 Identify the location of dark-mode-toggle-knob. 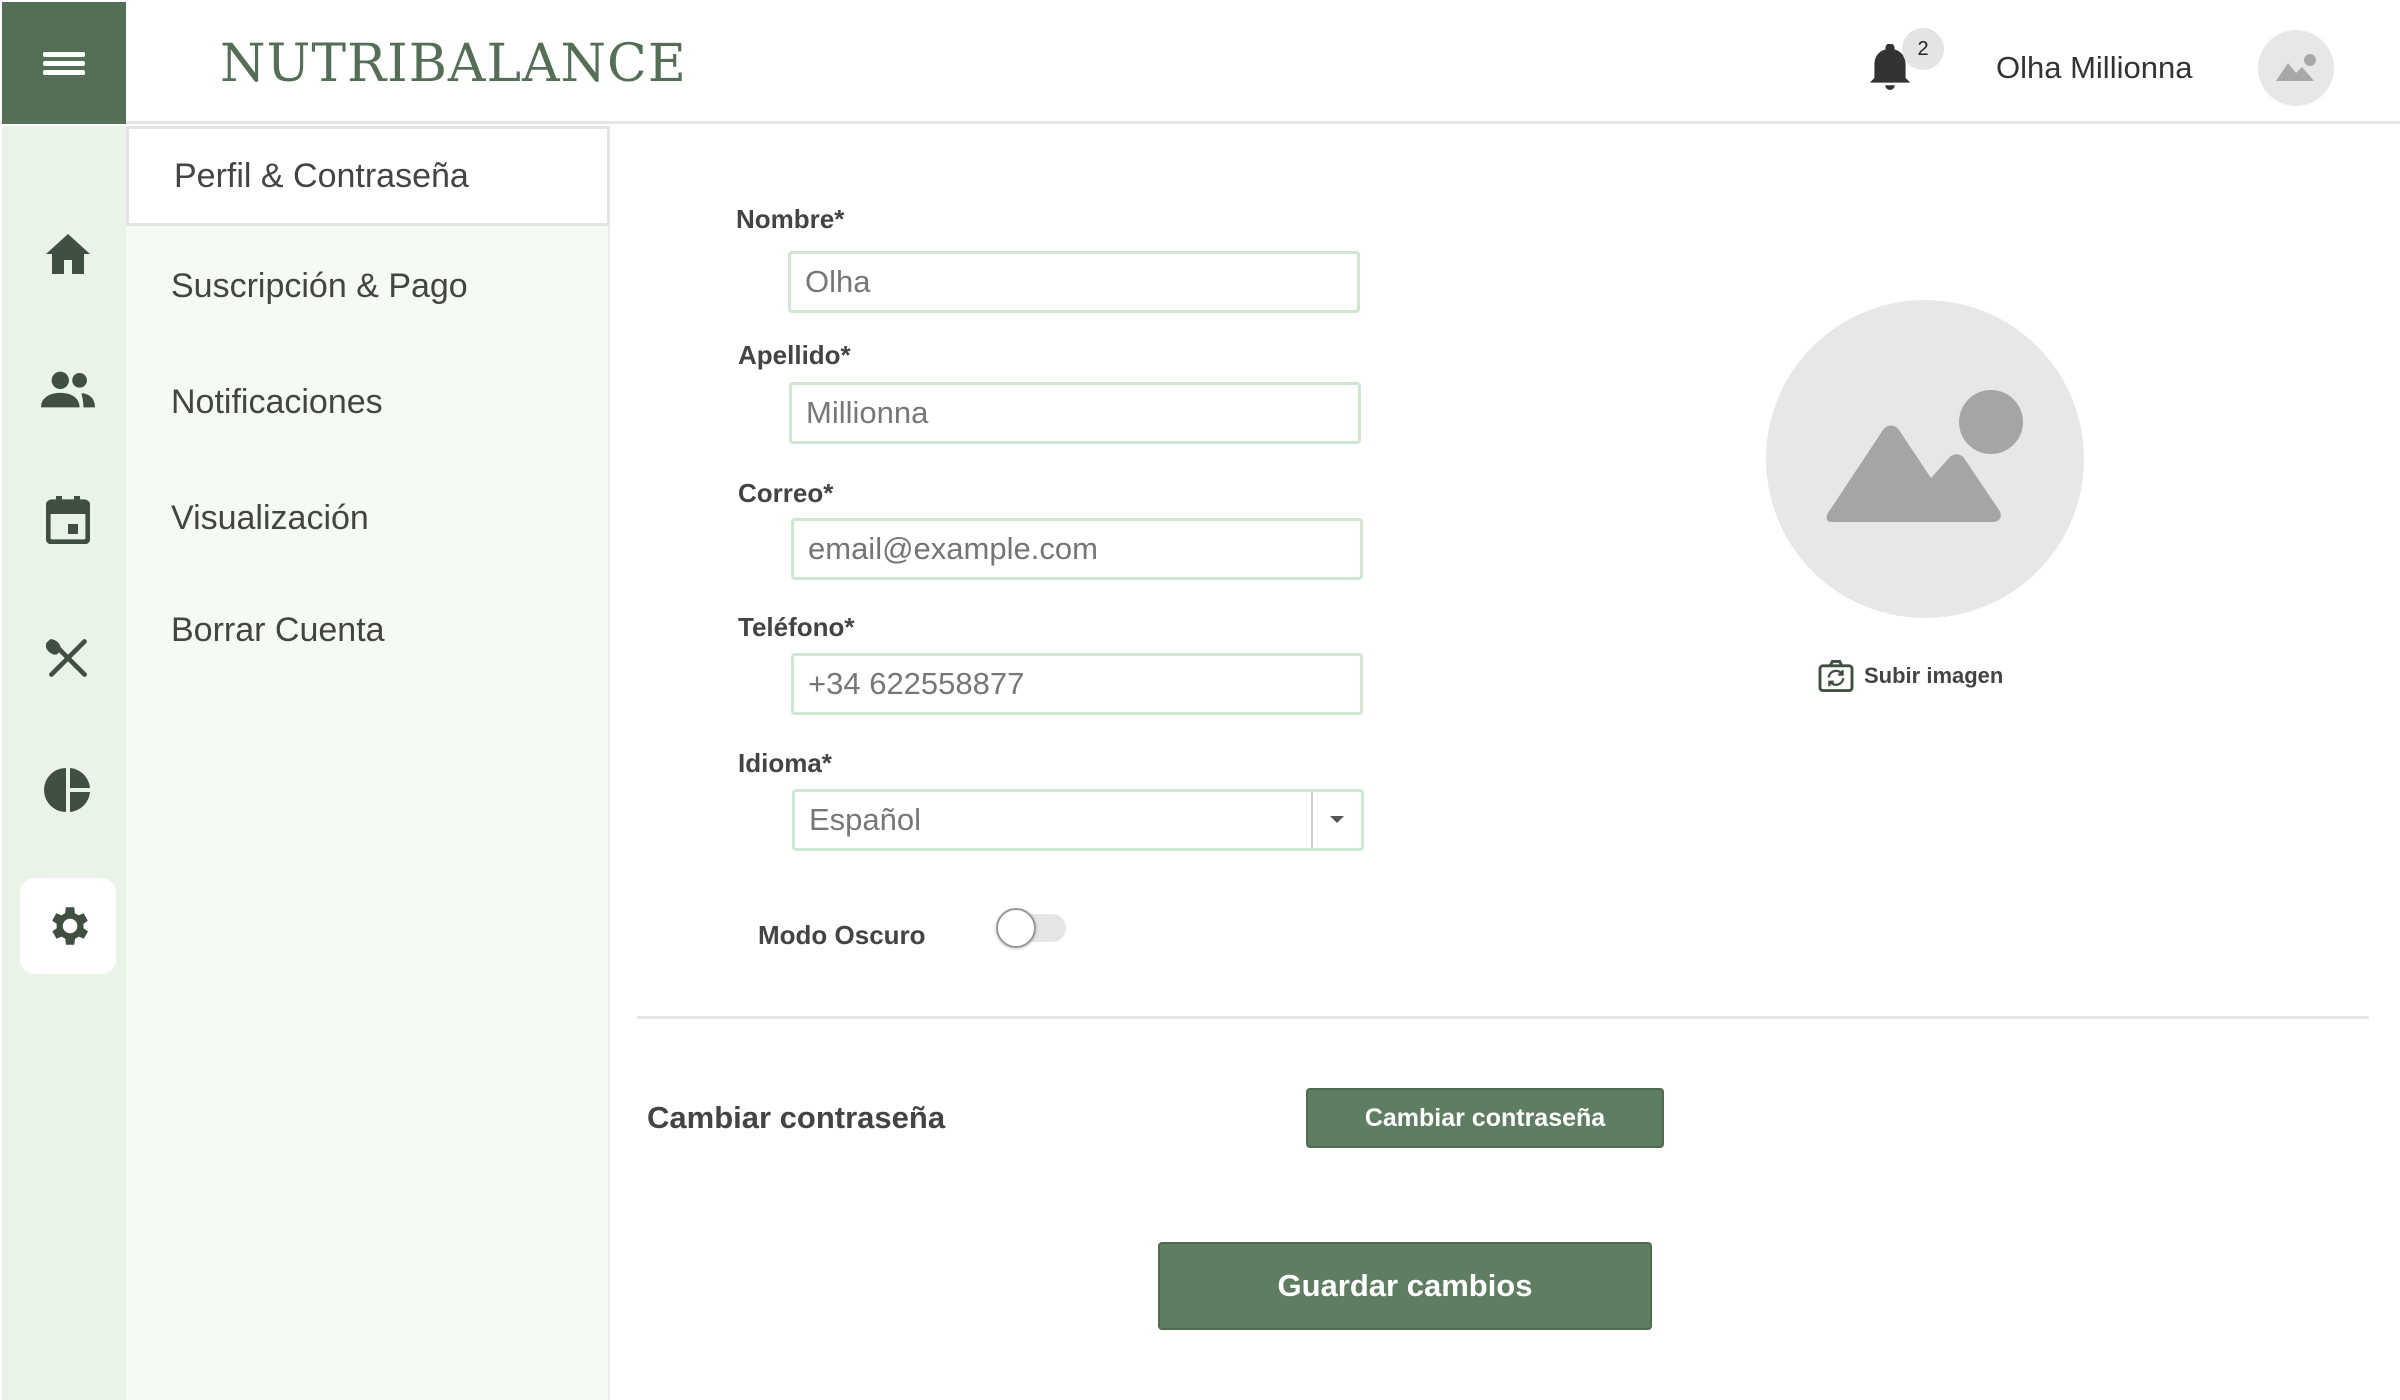
(1016, 928).